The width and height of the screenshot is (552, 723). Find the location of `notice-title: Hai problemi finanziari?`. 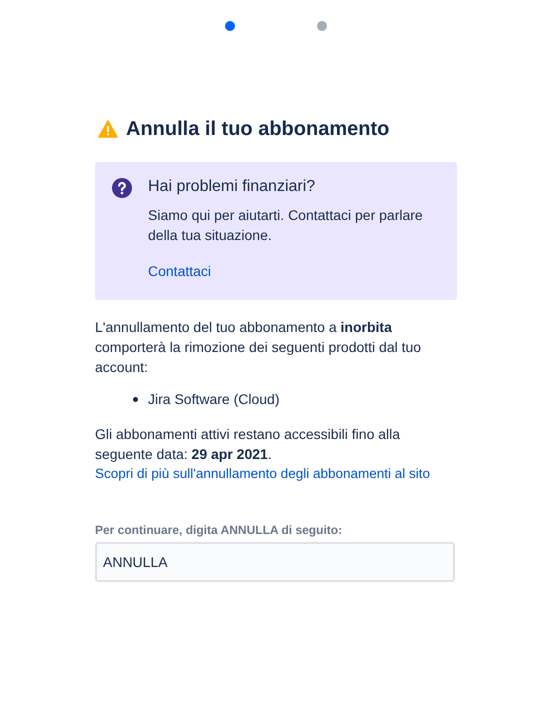

notice-title: Hai problemi finanziari? is located at coordinates (232, 187).